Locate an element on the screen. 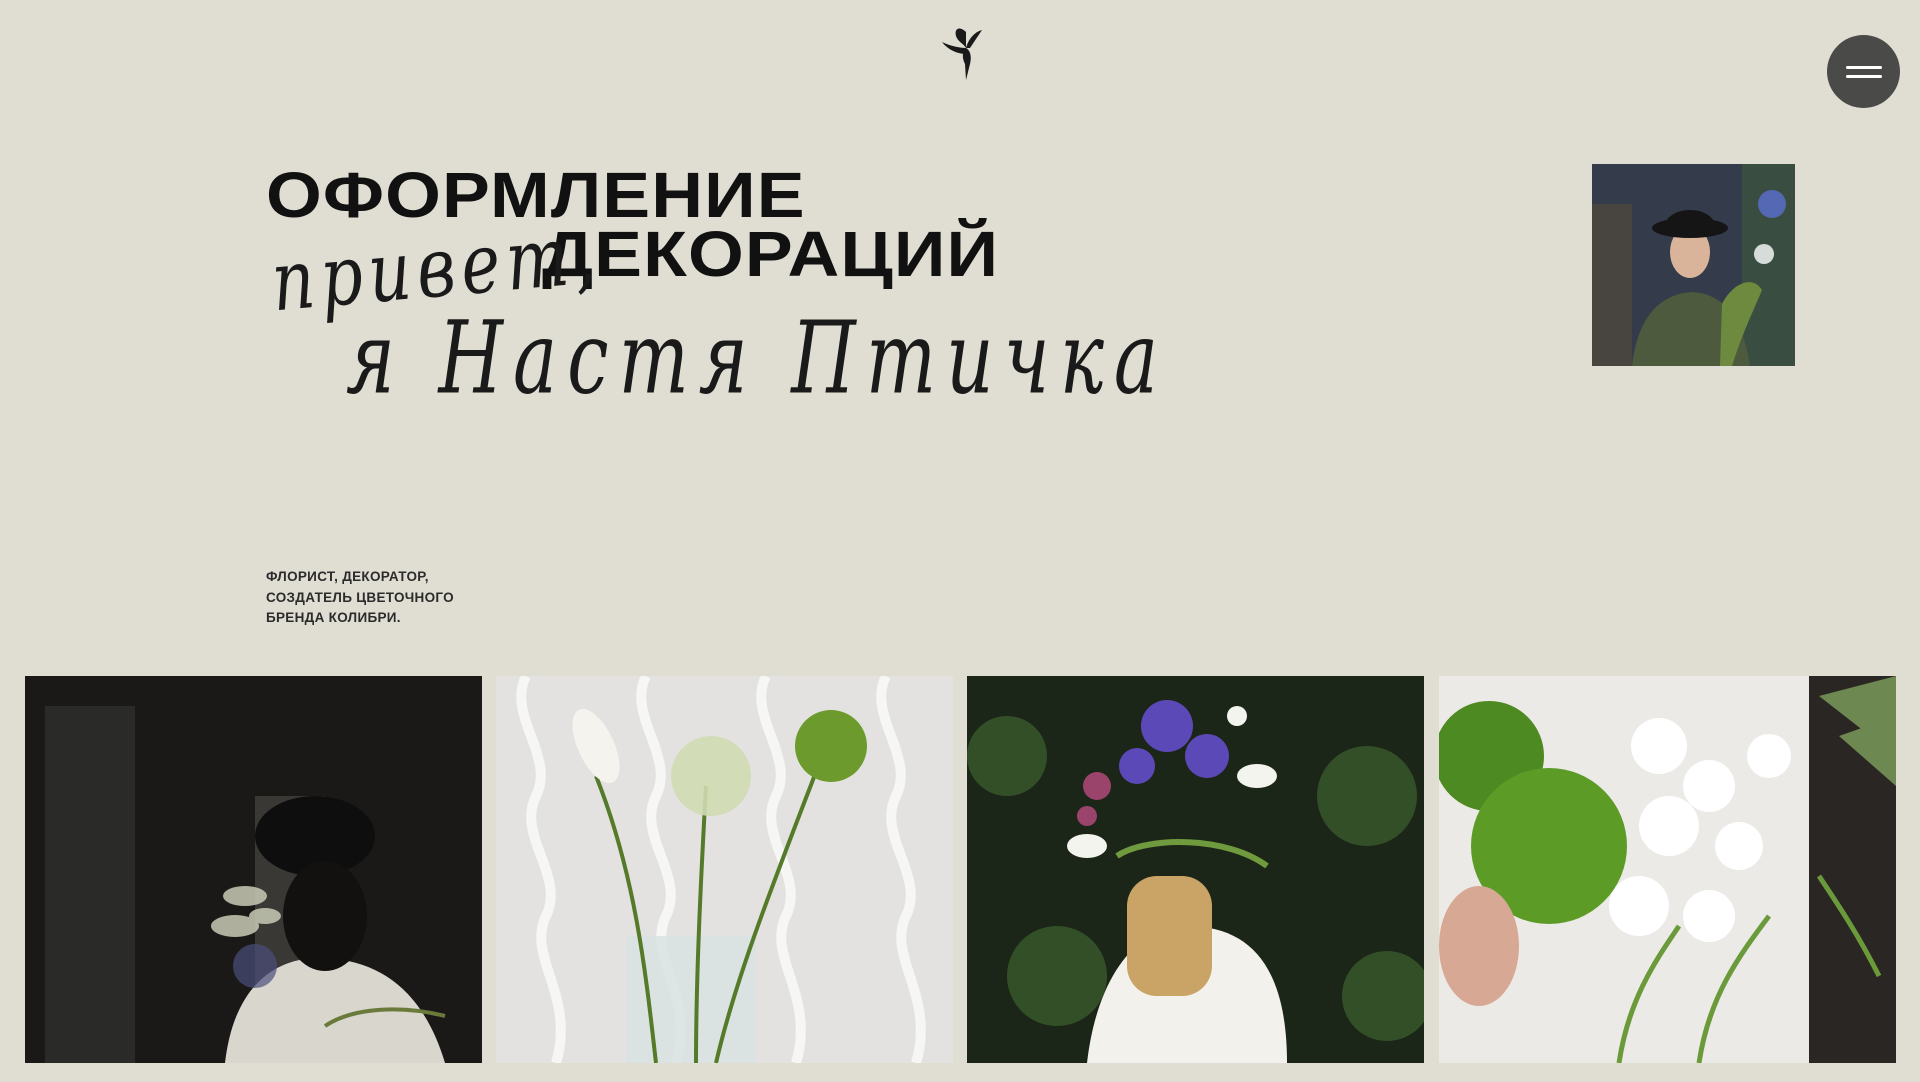  greeting-script-line-2: я Настя Птичка is located at coordinates (757, 359).